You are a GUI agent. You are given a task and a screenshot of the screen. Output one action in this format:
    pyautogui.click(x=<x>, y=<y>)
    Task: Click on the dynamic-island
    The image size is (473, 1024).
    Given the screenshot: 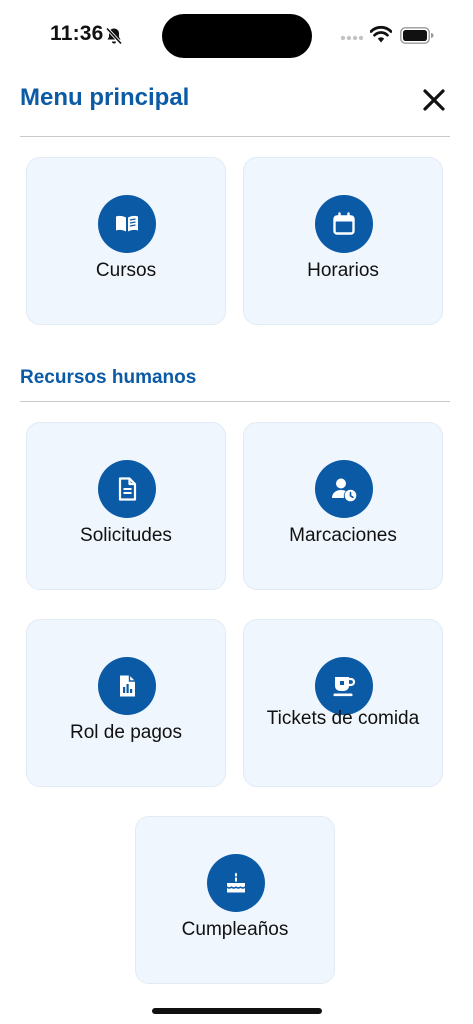 What is the action you would take?
    pyautogui.click(x=237, y=36)
    